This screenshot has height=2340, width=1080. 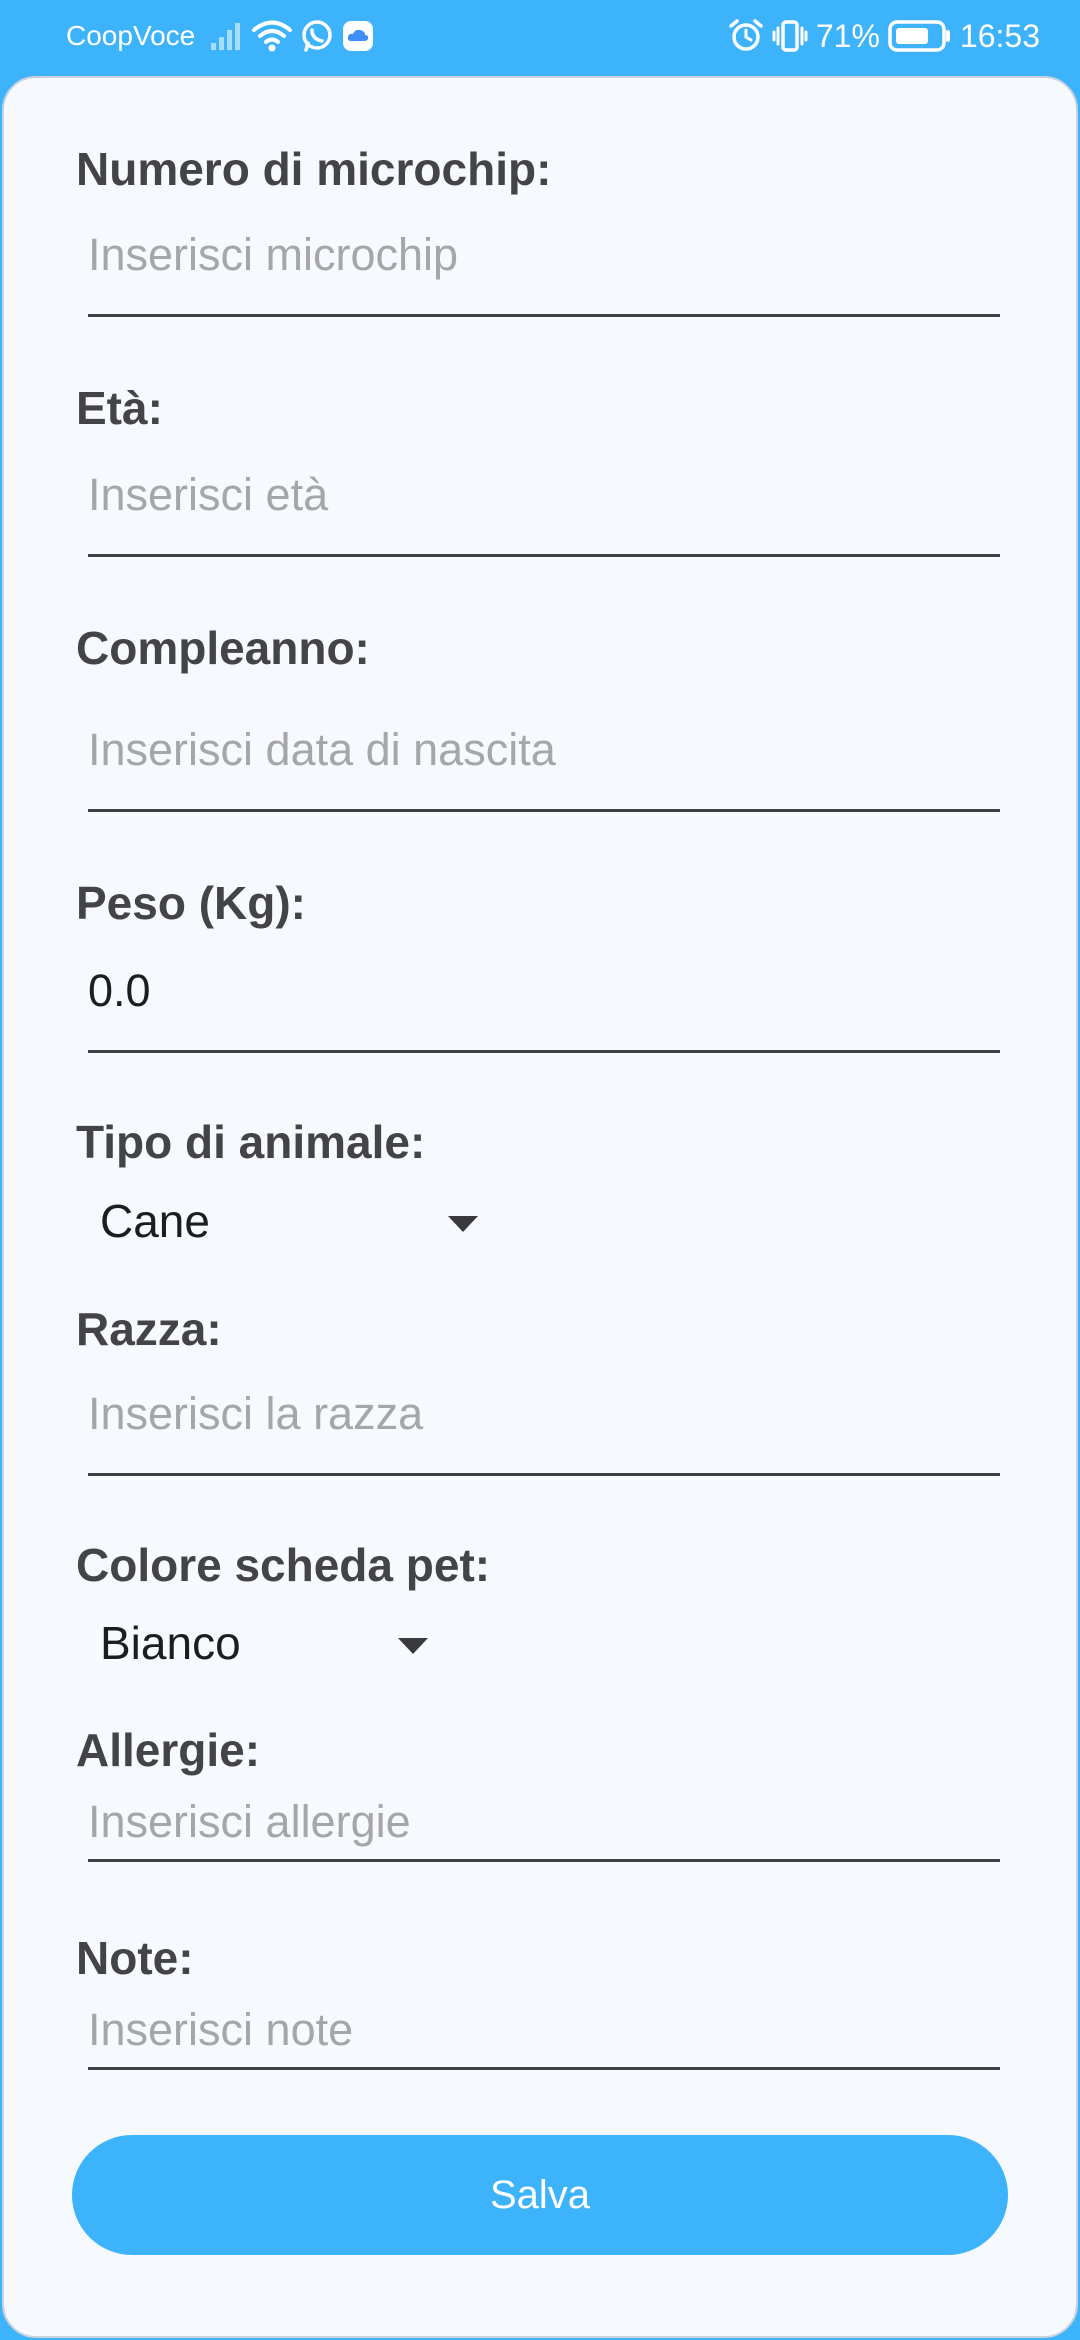 I want to click on animal-type-selected: Cane, so click(x=155, y=1221).